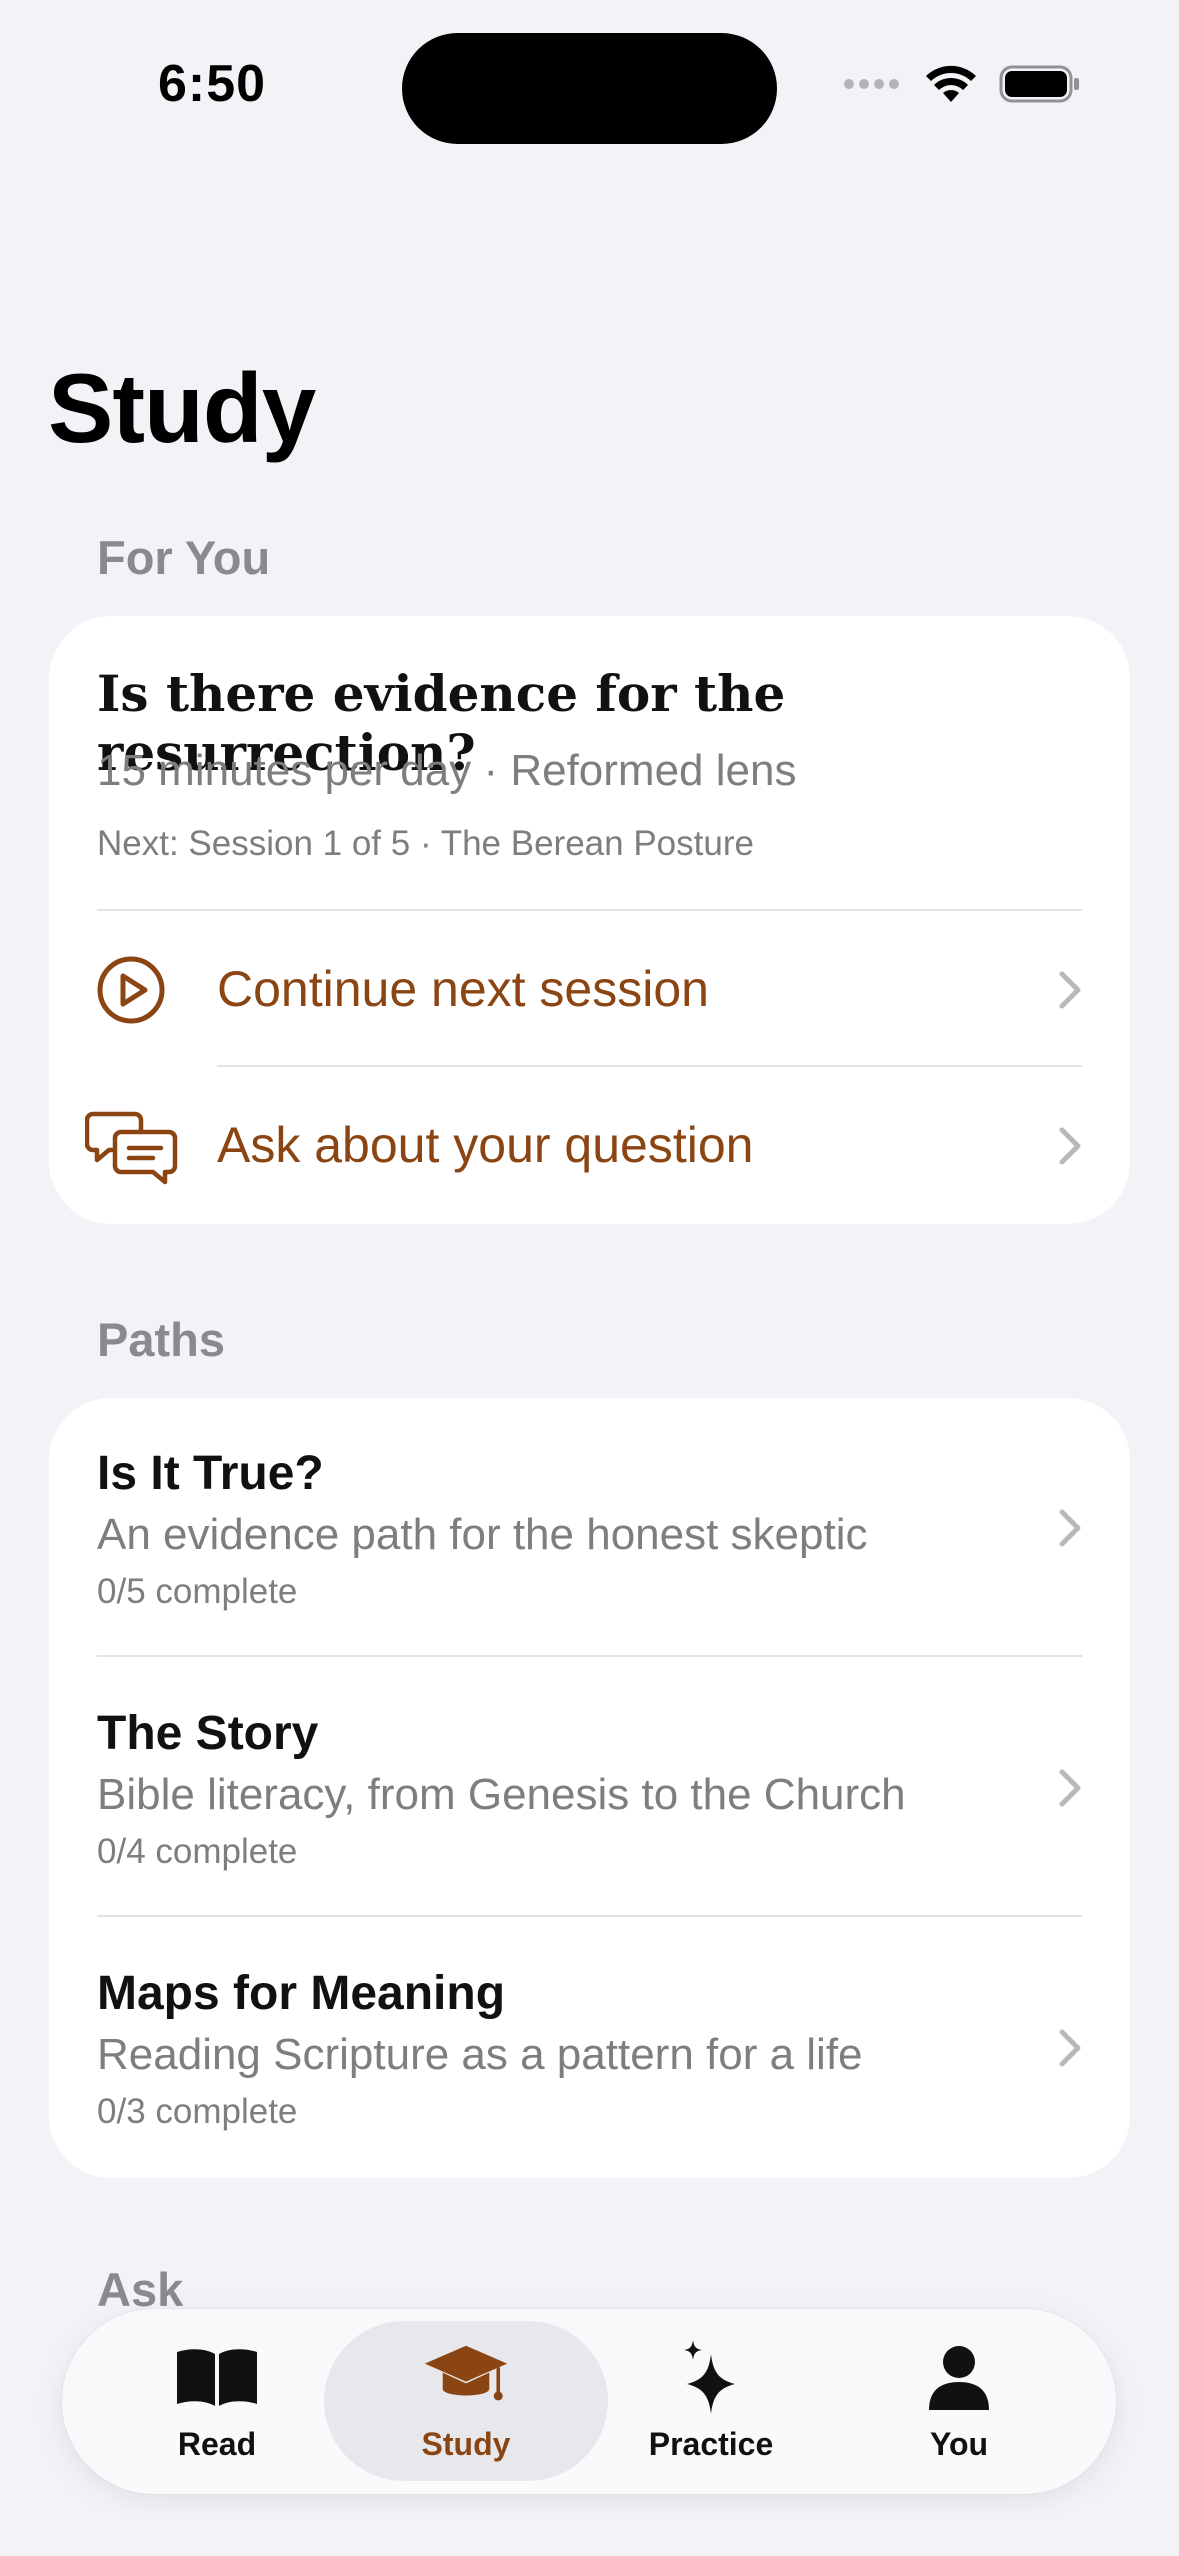 The image size is (1179, 2556). I want to click on chat-bubbles-icon, so click(131, 1148).